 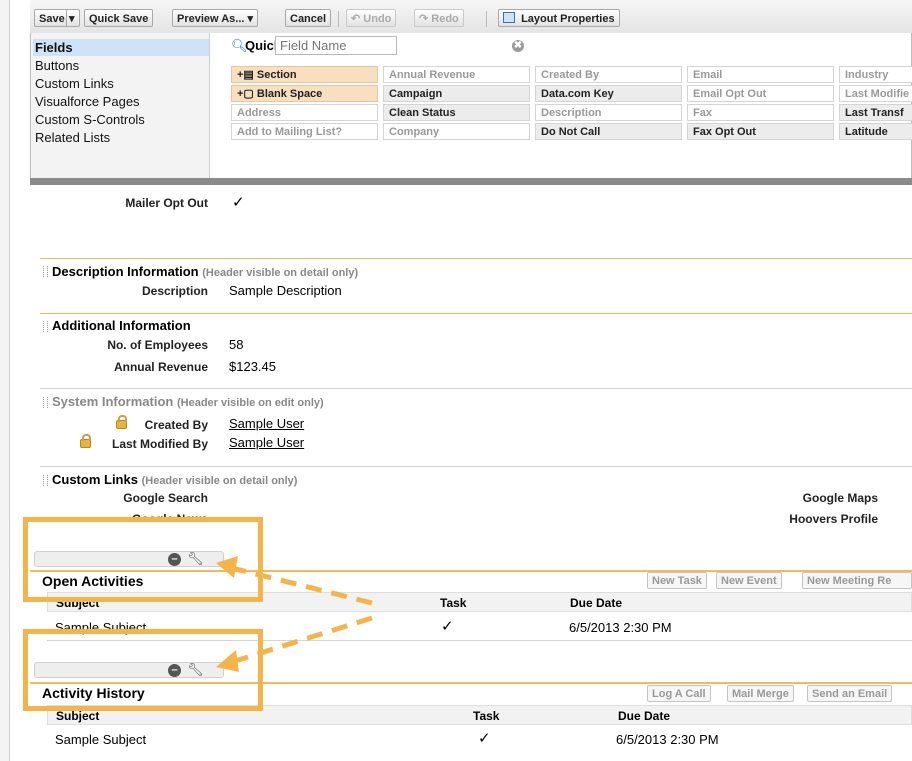 What do you see at coordinates (294, 614) in the screenshot?
I see `callout-arrows` at bounding box center [294, 614].